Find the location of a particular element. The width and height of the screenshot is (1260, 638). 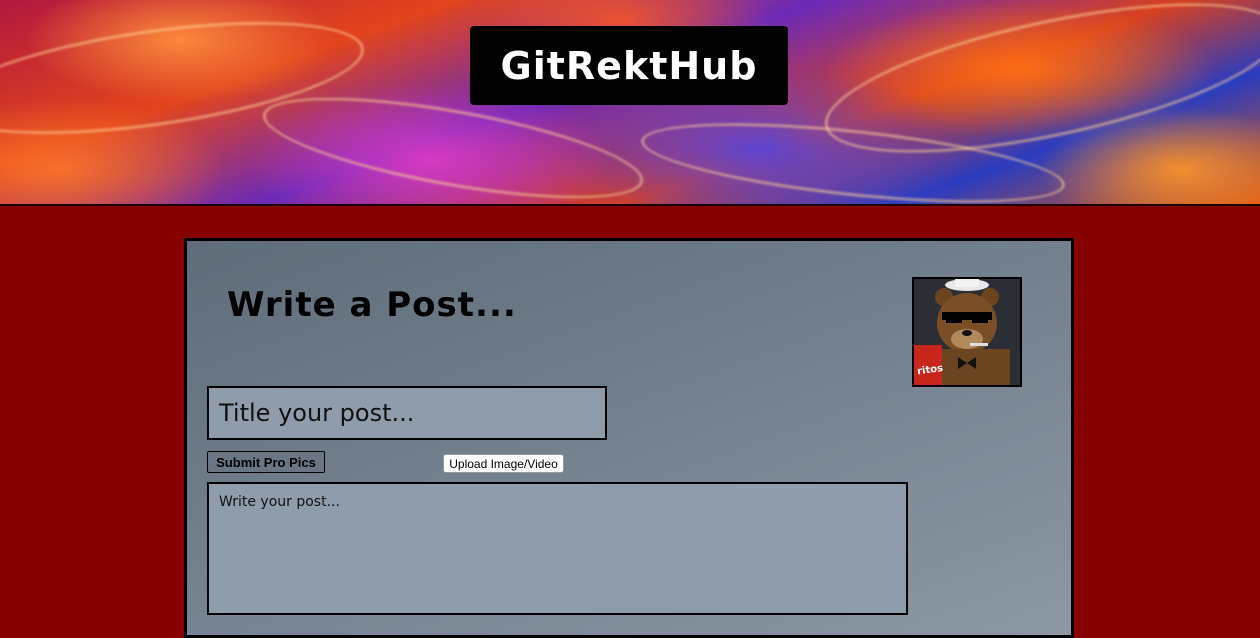

user-avatar-icon: ritos is located at coordinates (967, 332).